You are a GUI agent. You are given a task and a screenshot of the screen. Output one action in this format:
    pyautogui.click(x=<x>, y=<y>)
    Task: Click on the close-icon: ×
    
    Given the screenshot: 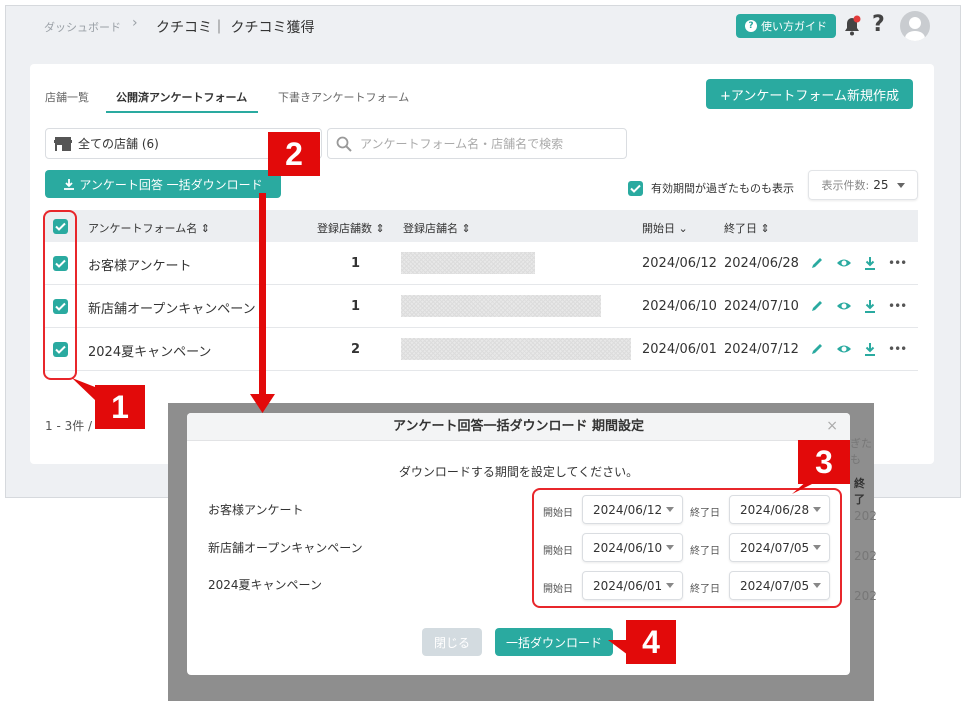 What is the action you would take?
    pyautogui.click(x=832, y=426)
    